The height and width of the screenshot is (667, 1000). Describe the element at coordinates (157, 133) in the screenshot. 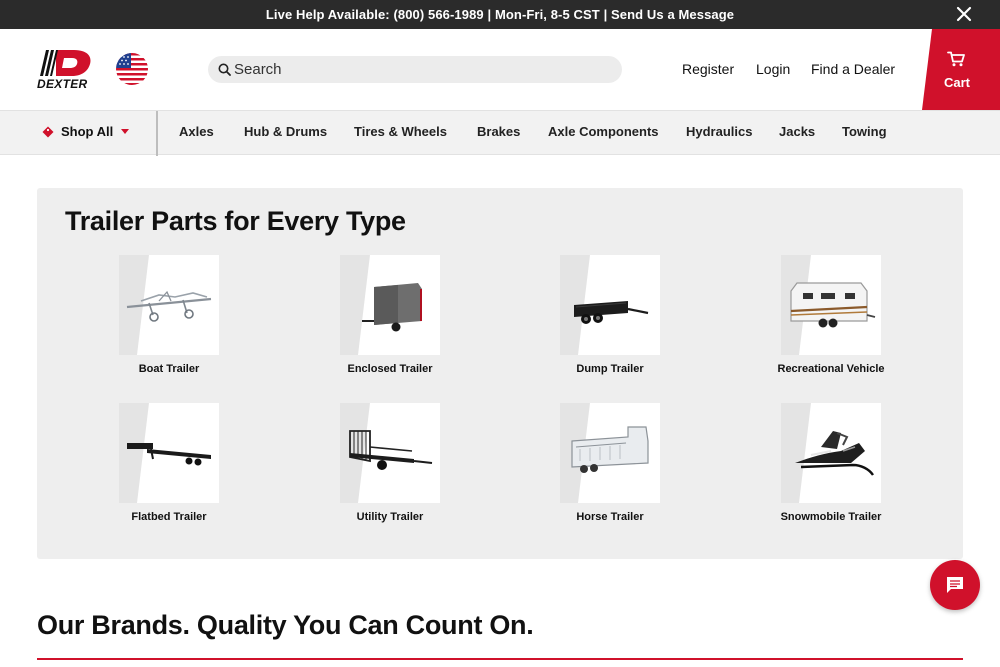

I see `nav-divider` at that location.